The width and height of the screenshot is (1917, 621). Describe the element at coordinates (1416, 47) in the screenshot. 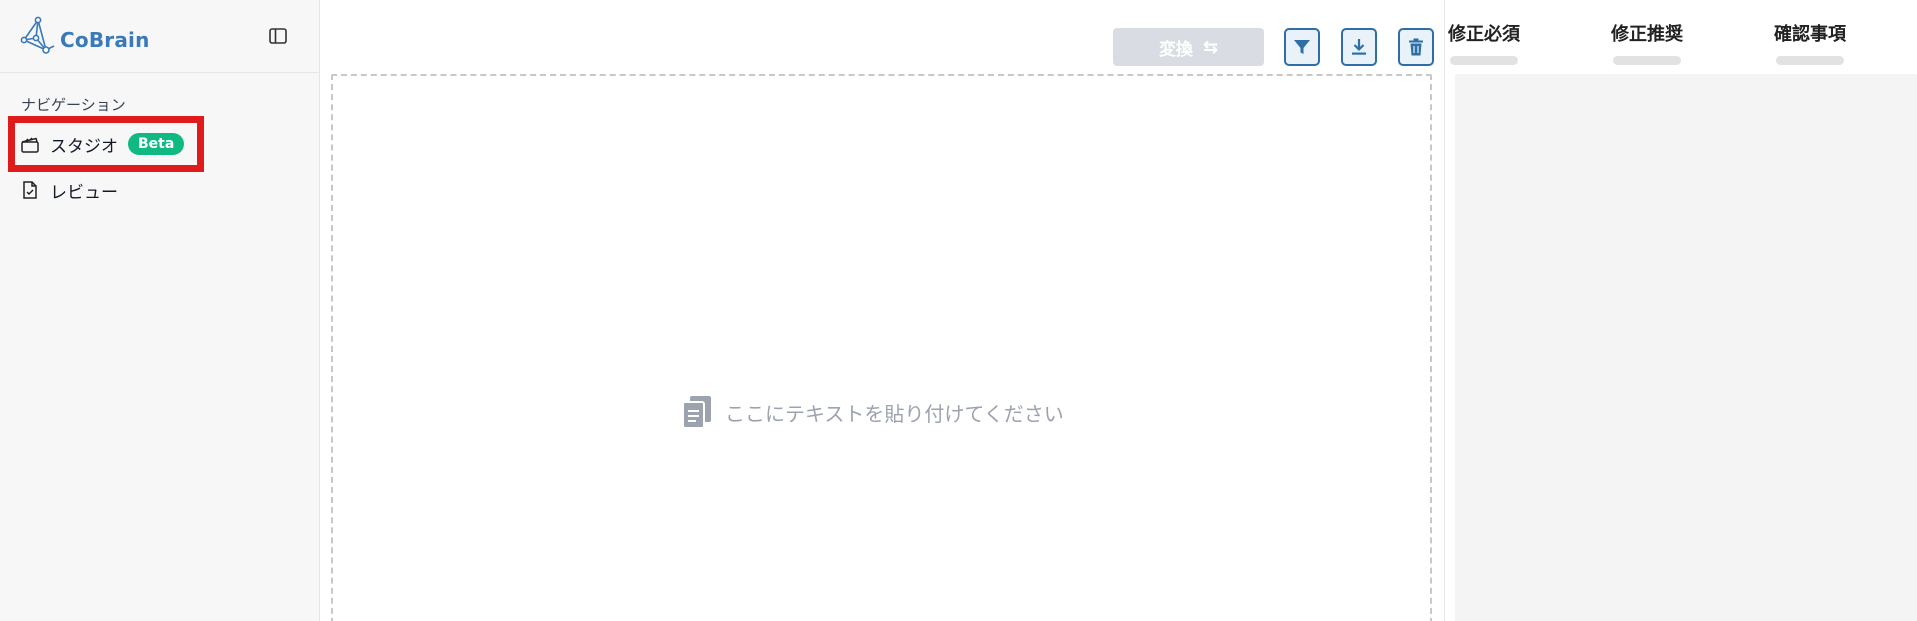

I see `trash-icon` at that location.